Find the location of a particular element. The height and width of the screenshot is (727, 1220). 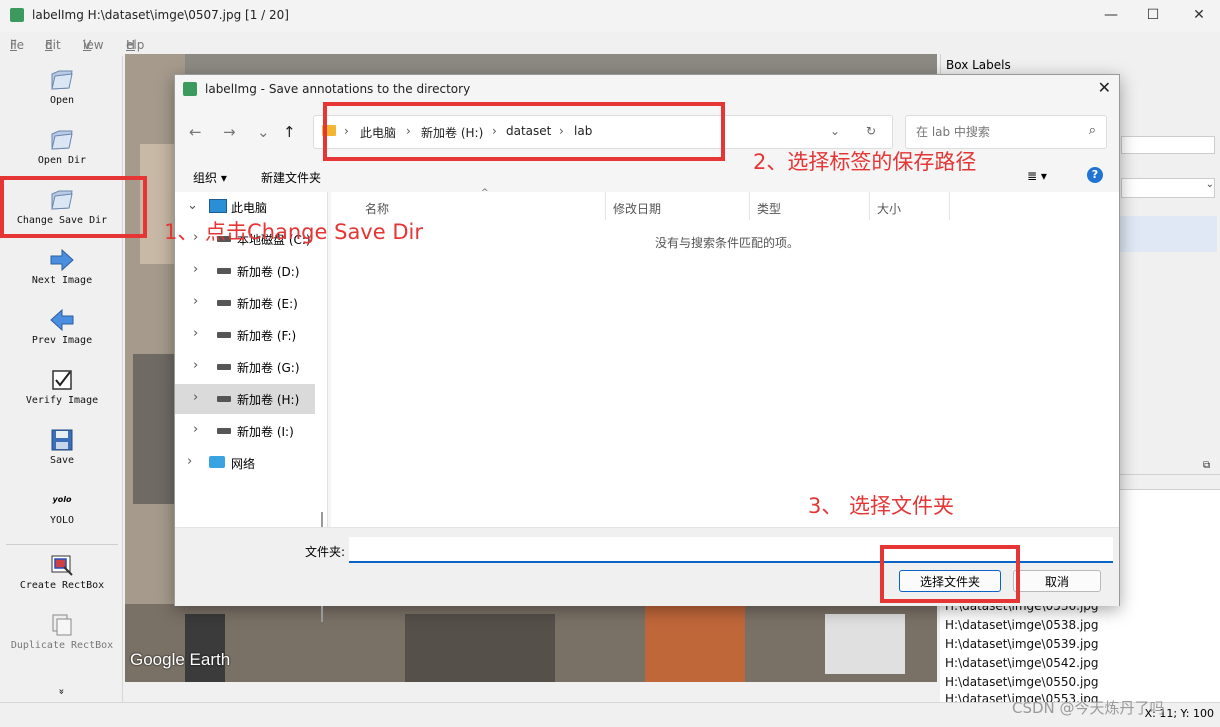

menu-edit-rest: dit is located at coordinates (53, 45).